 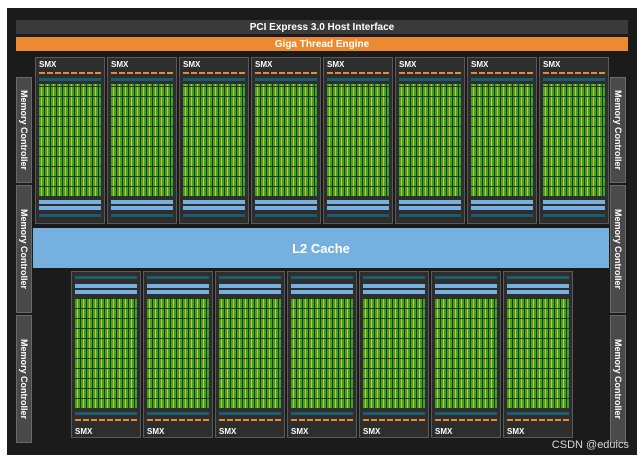 I want to click on smx-top-8: SMX, so click(x=574, y=140).